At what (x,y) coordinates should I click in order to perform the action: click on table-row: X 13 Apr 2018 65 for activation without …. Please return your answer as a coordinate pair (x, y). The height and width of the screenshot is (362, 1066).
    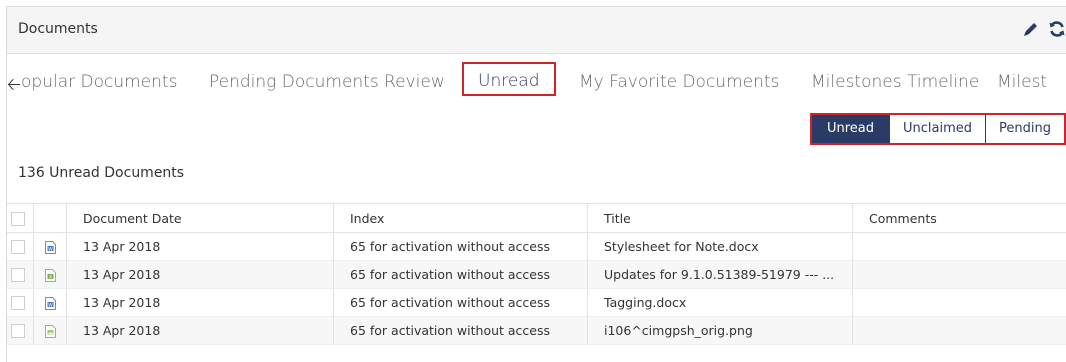
    Looking at the image, I should click on (536, 274).